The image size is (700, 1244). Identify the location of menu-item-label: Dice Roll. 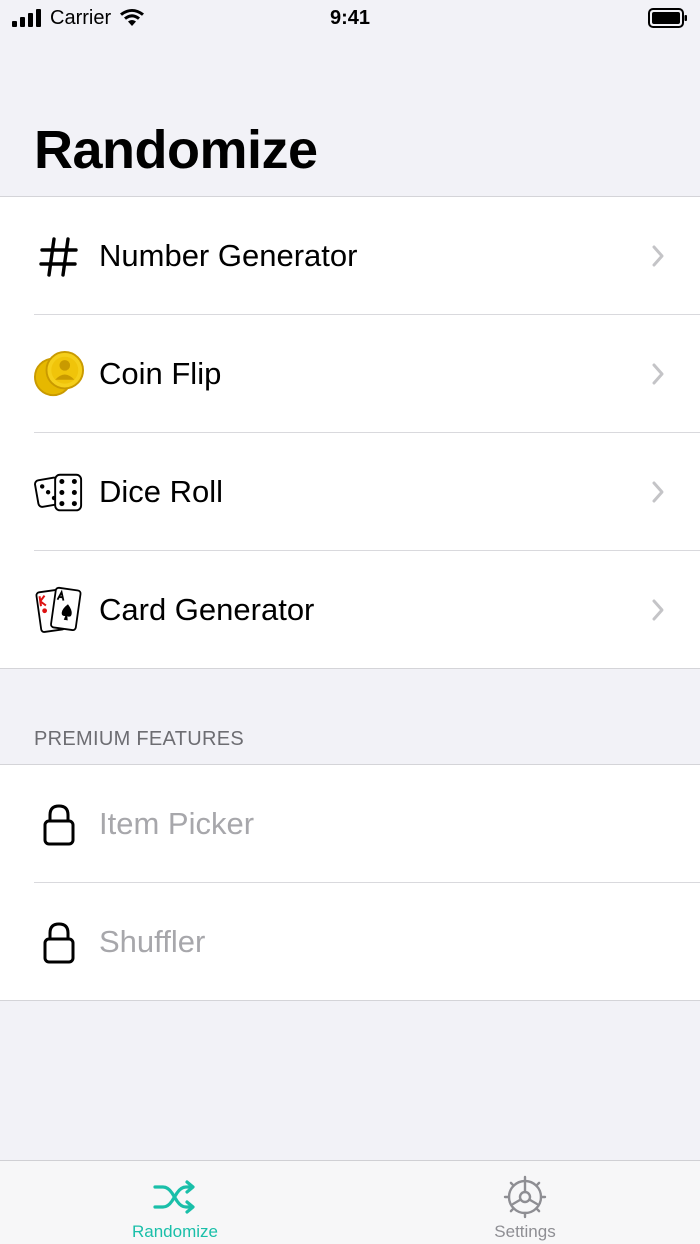
(161, 491).